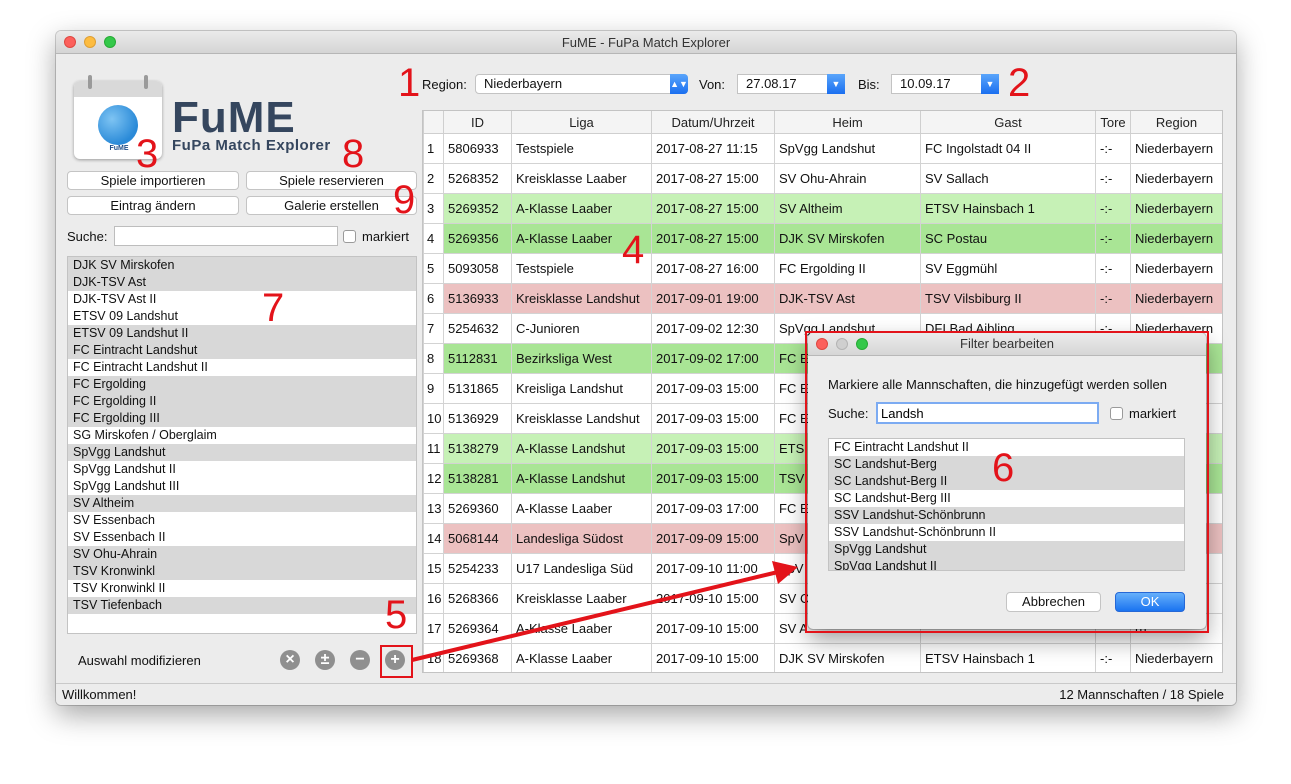  What do you see at coordinates (242, 520) in the screenshot?
I see `list-item: SV Essenbach` at bounding box center [242, 520].